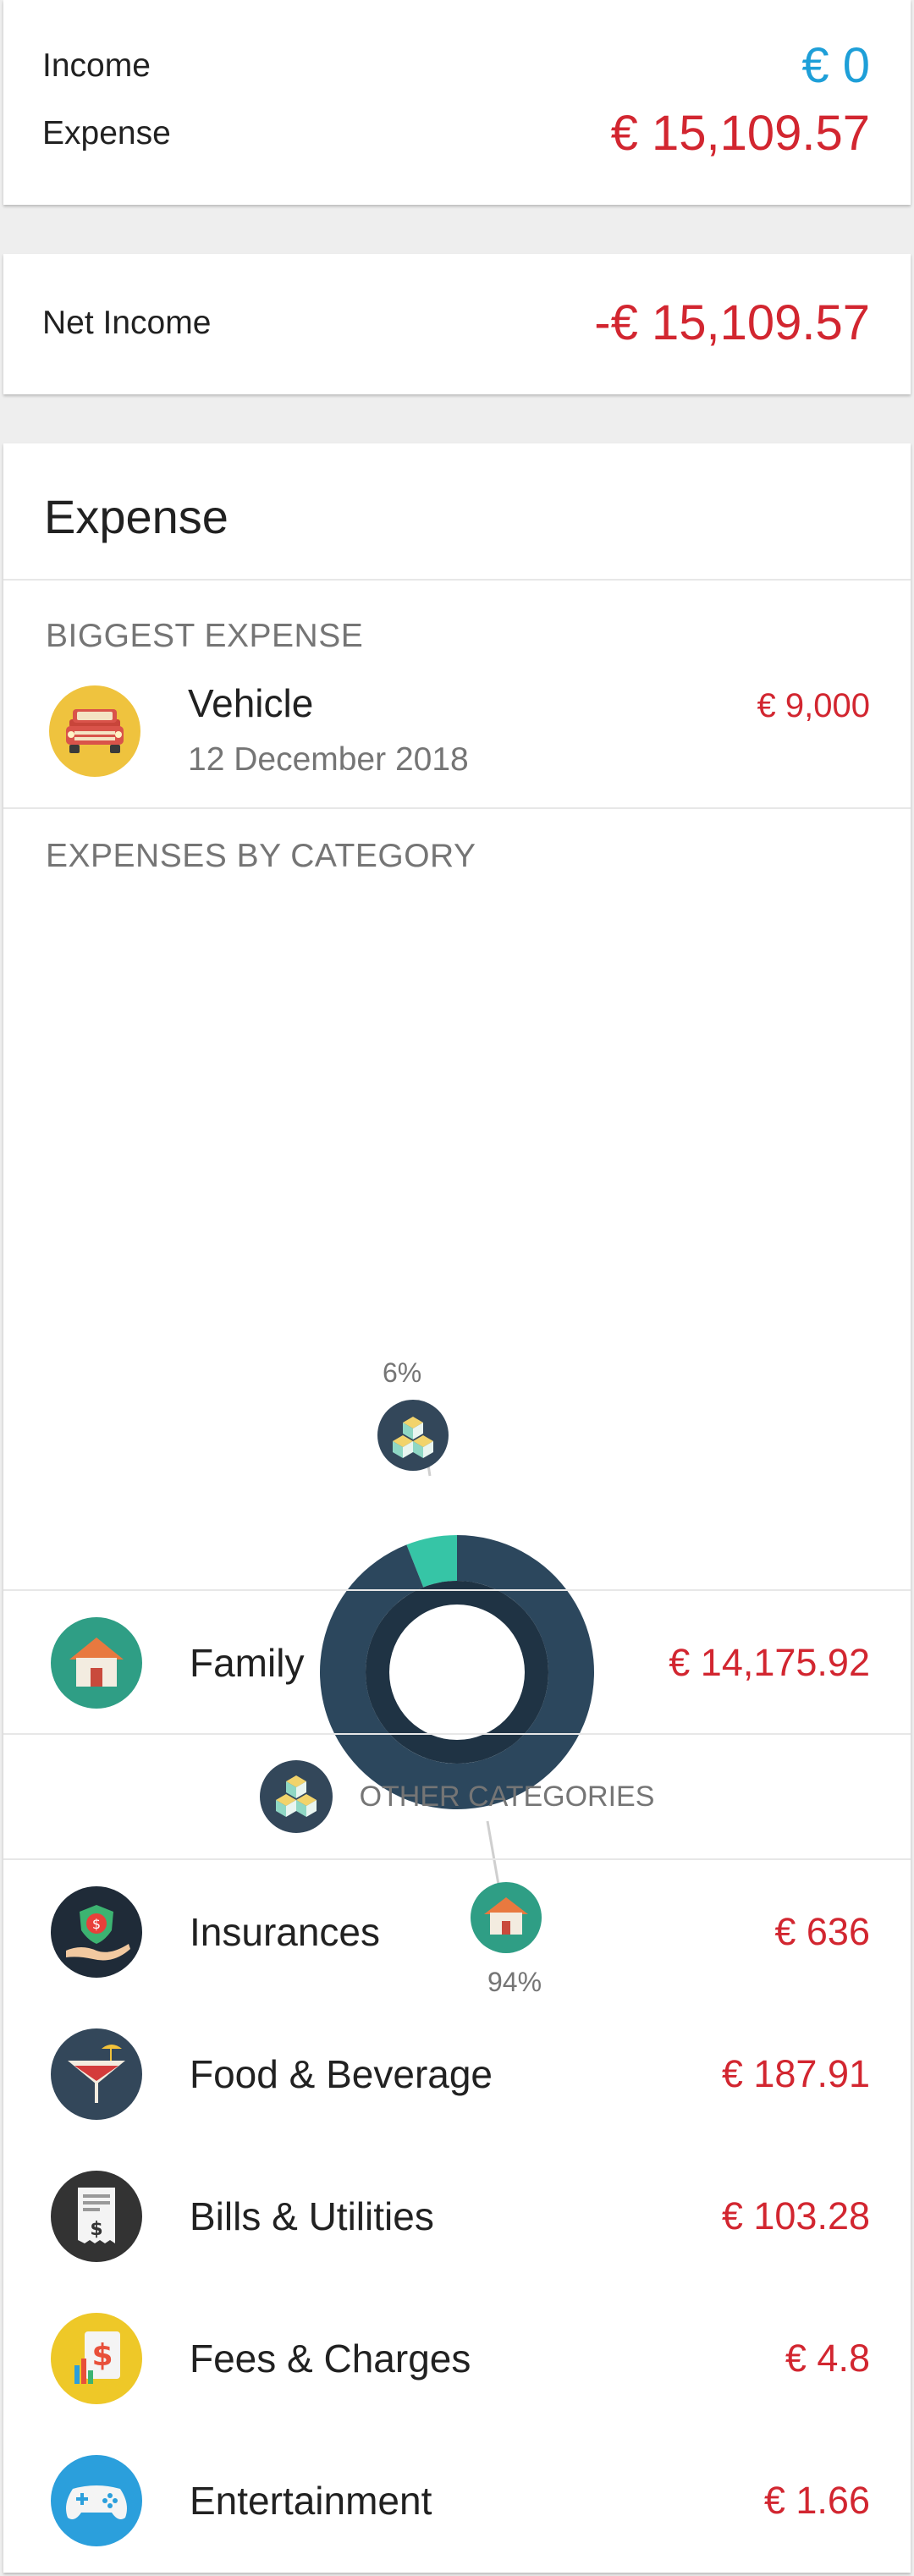 The height and width of the screenshot is (2576, 914). What do you see at coordinates (312, 2216) in the screenshot?
I see `category-name: Bills & Utilities` at bounding box center [312, 2216].